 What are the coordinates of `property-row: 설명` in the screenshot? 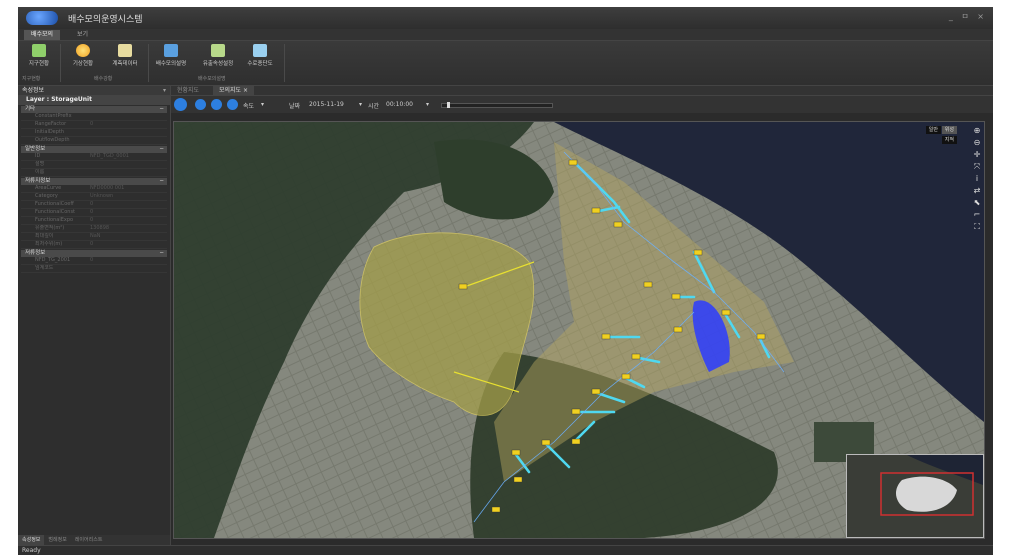 It's located at (94, 165).